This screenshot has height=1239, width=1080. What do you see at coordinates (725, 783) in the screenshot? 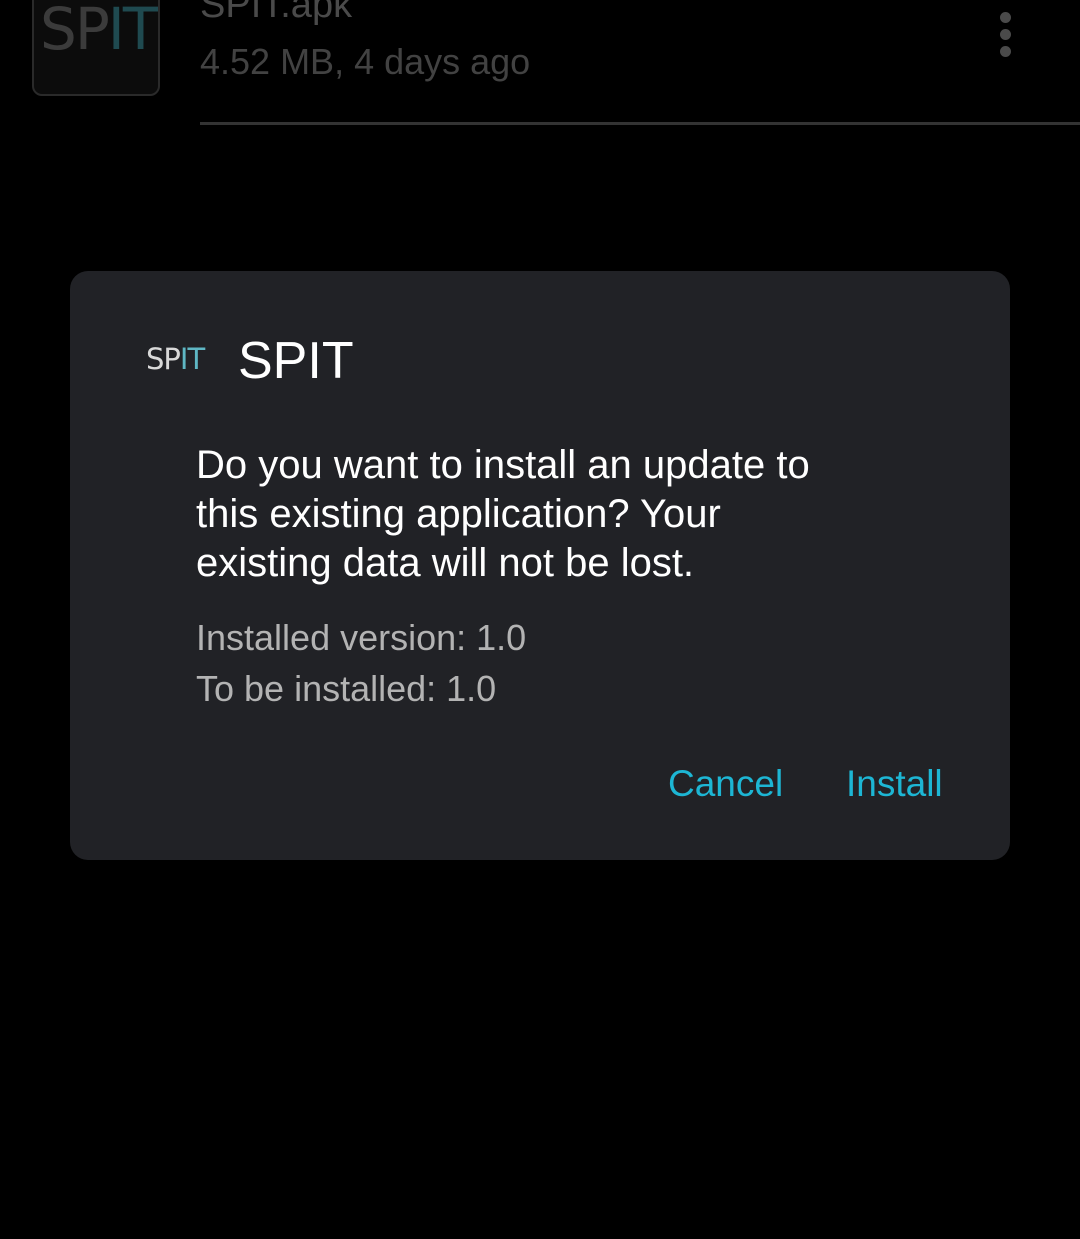
I see `cancel-button: Cancel` at bounding box center [725, 783].